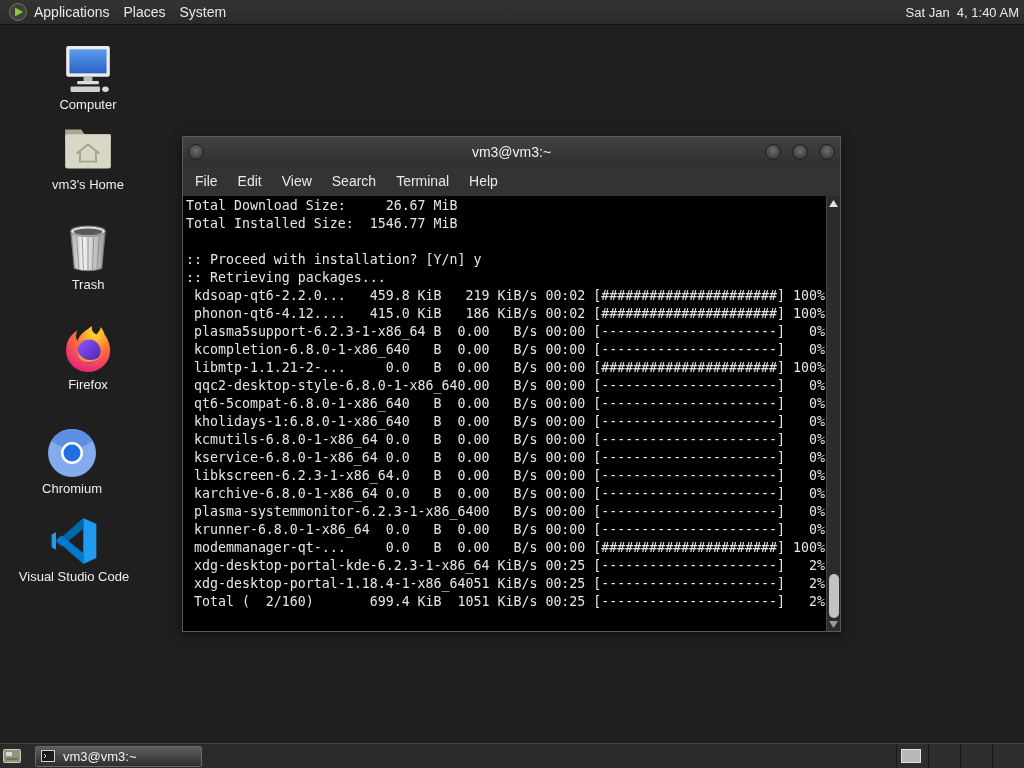 Image resolution: width=1024 pixels, height=768 pixels. I want to click on terminal-line: xdg-desktop-portal-1.18.4-1-x86_64051 KiB/s 00:25 [----------------------] 2%, so click(509, 584).